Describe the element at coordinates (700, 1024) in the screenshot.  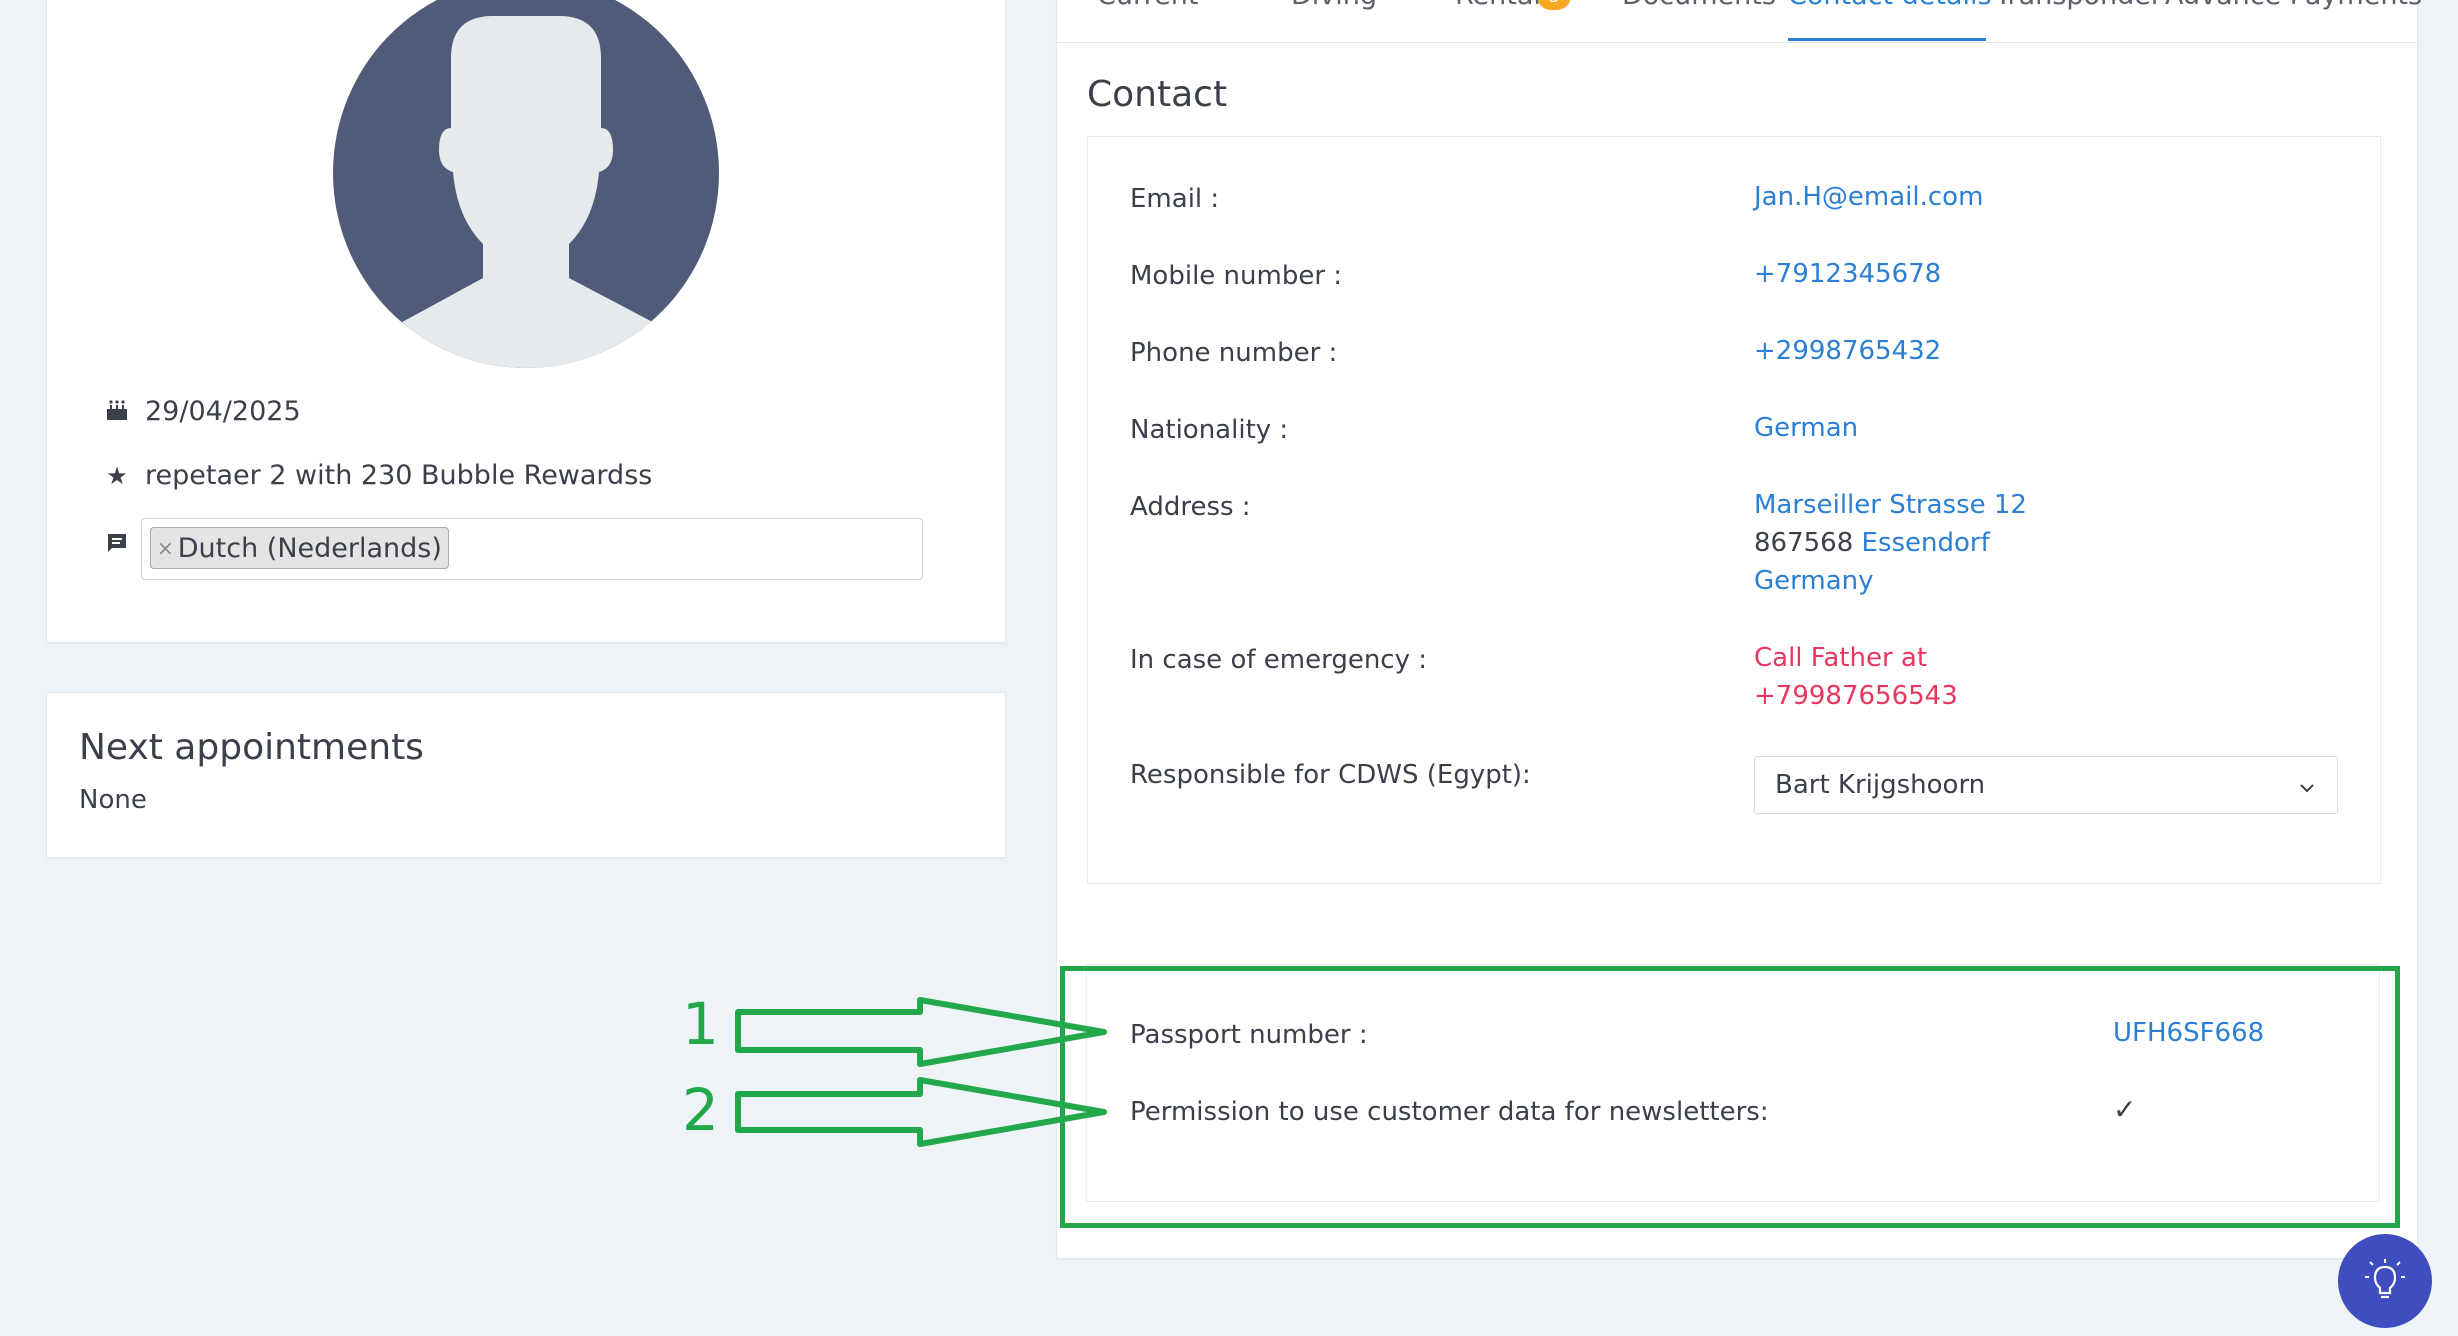
I see `annotation-1: 1` at that location.